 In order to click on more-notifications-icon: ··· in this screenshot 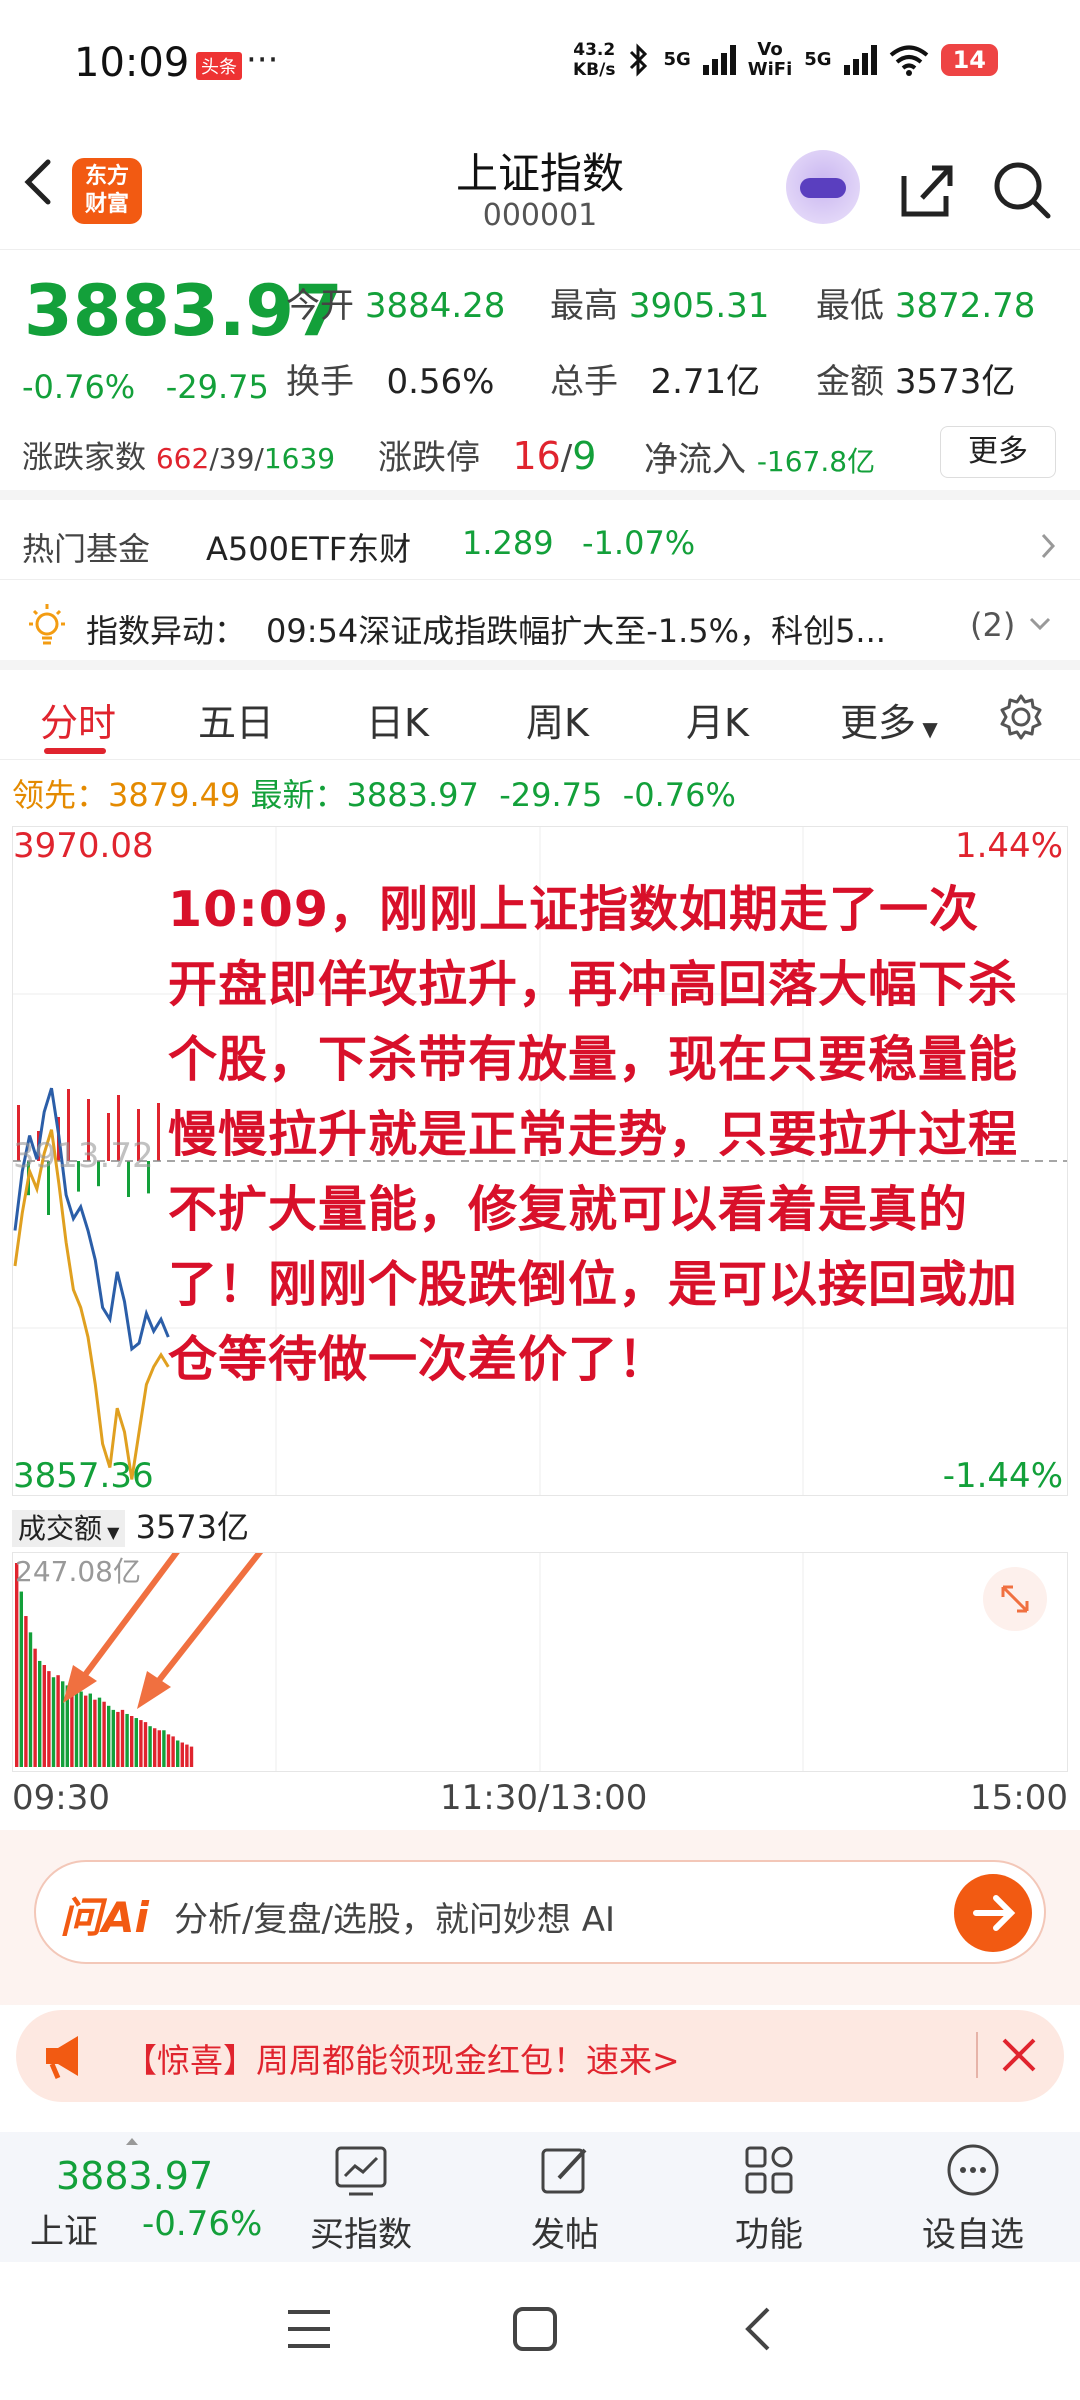, I will do `click(262, 60)`.